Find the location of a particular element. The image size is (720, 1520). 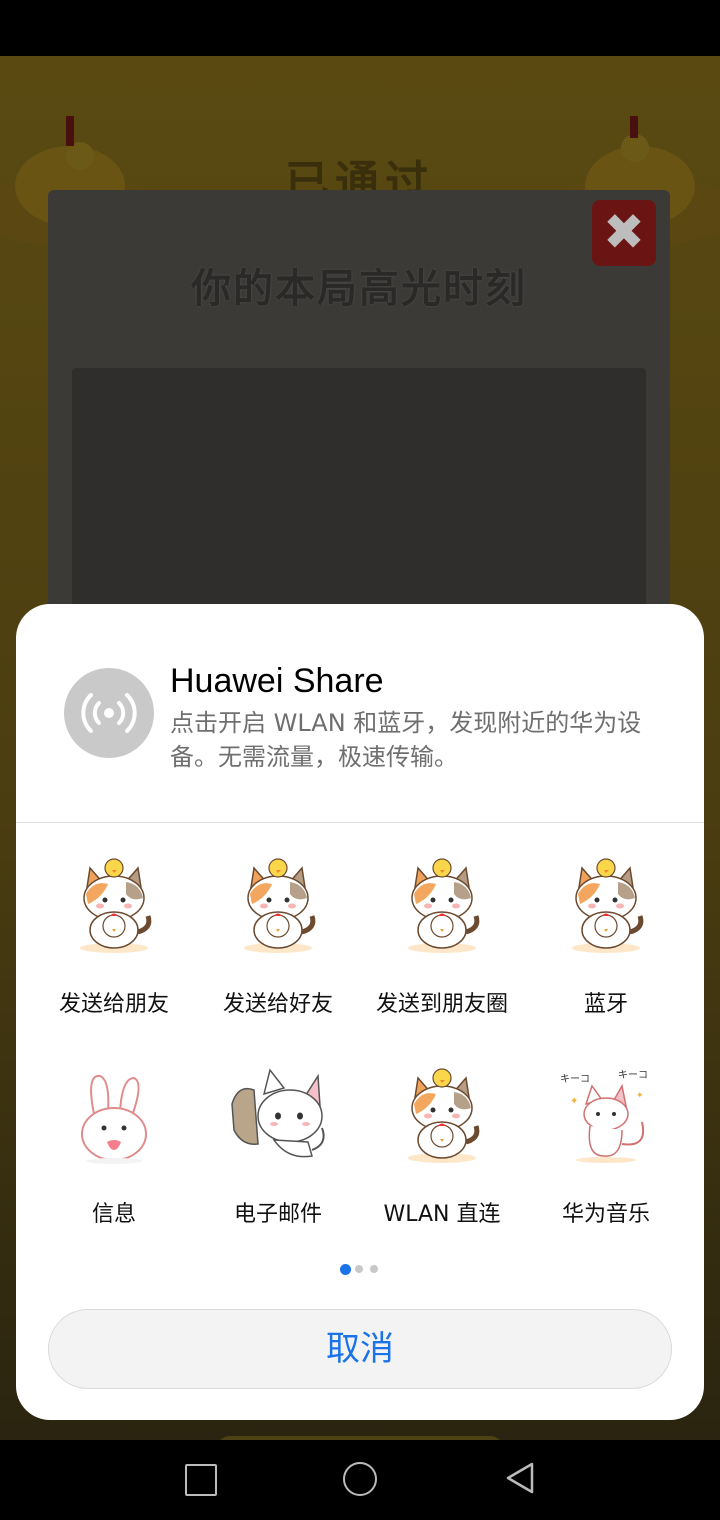

white-cat-sticker-icon is located at coordinates (278, 1114).